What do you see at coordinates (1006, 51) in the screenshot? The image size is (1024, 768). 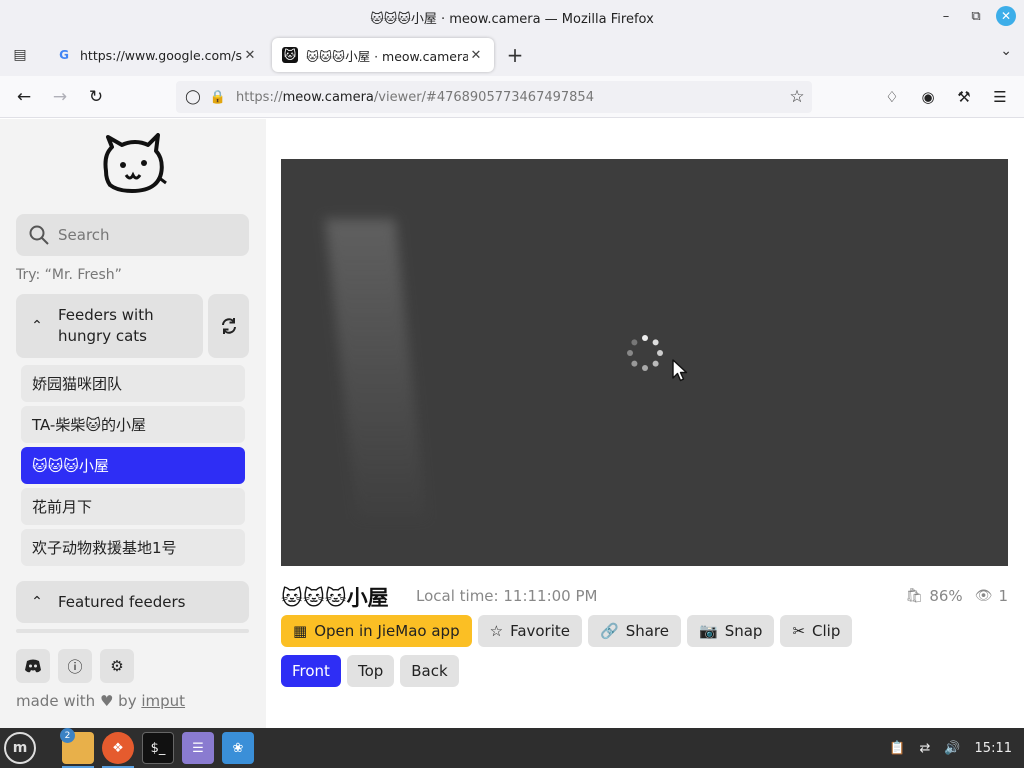 I see `list-all-tabs-icon: ⌄` at bounding box center [1006, 51].